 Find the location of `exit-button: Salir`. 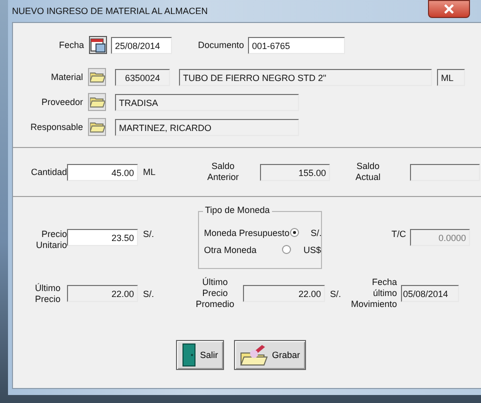

exit-button: Salir is located at coordinates (200, 355).